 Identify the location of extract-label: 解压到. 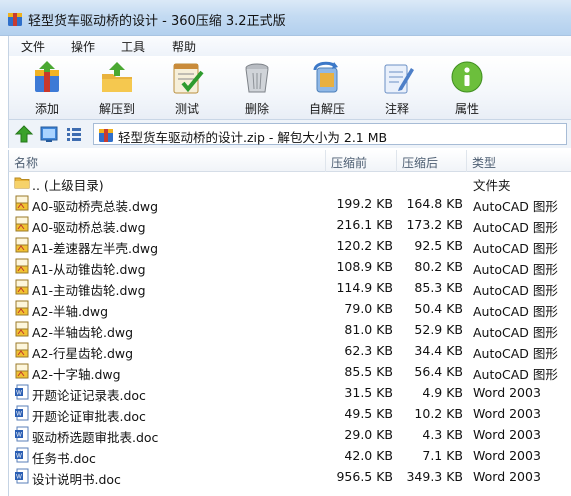
(116, 109).